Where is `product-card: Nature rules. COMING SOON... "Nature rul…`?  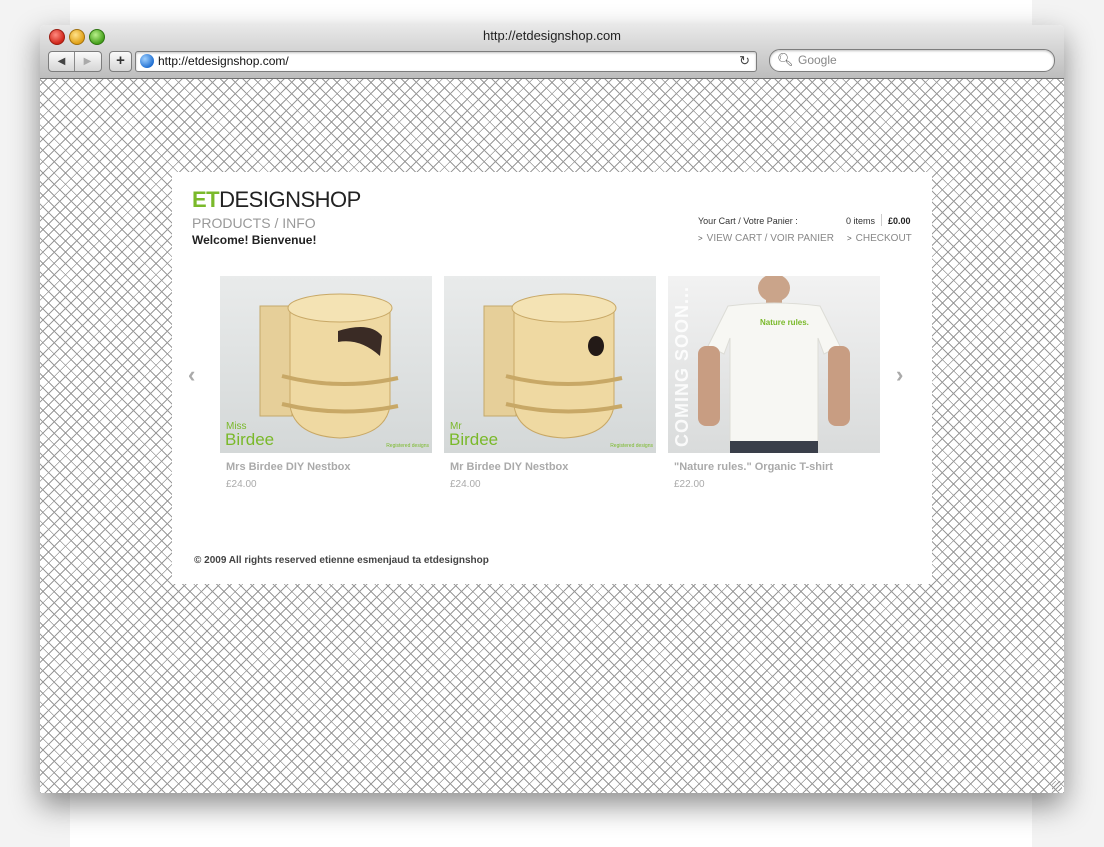
product-card: Nature rules. COMING SOON... "Nature rul… is located at coordinates (774, 383).